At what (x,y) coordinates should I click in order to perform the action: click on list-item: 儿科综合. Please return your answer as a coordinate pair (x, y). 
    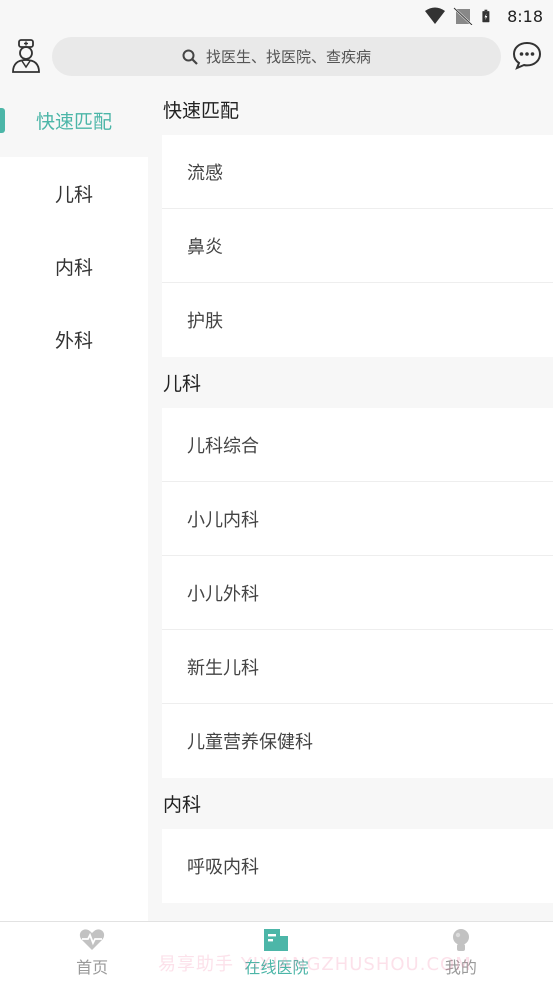
    Looking at the image, I should click on (357, 445).